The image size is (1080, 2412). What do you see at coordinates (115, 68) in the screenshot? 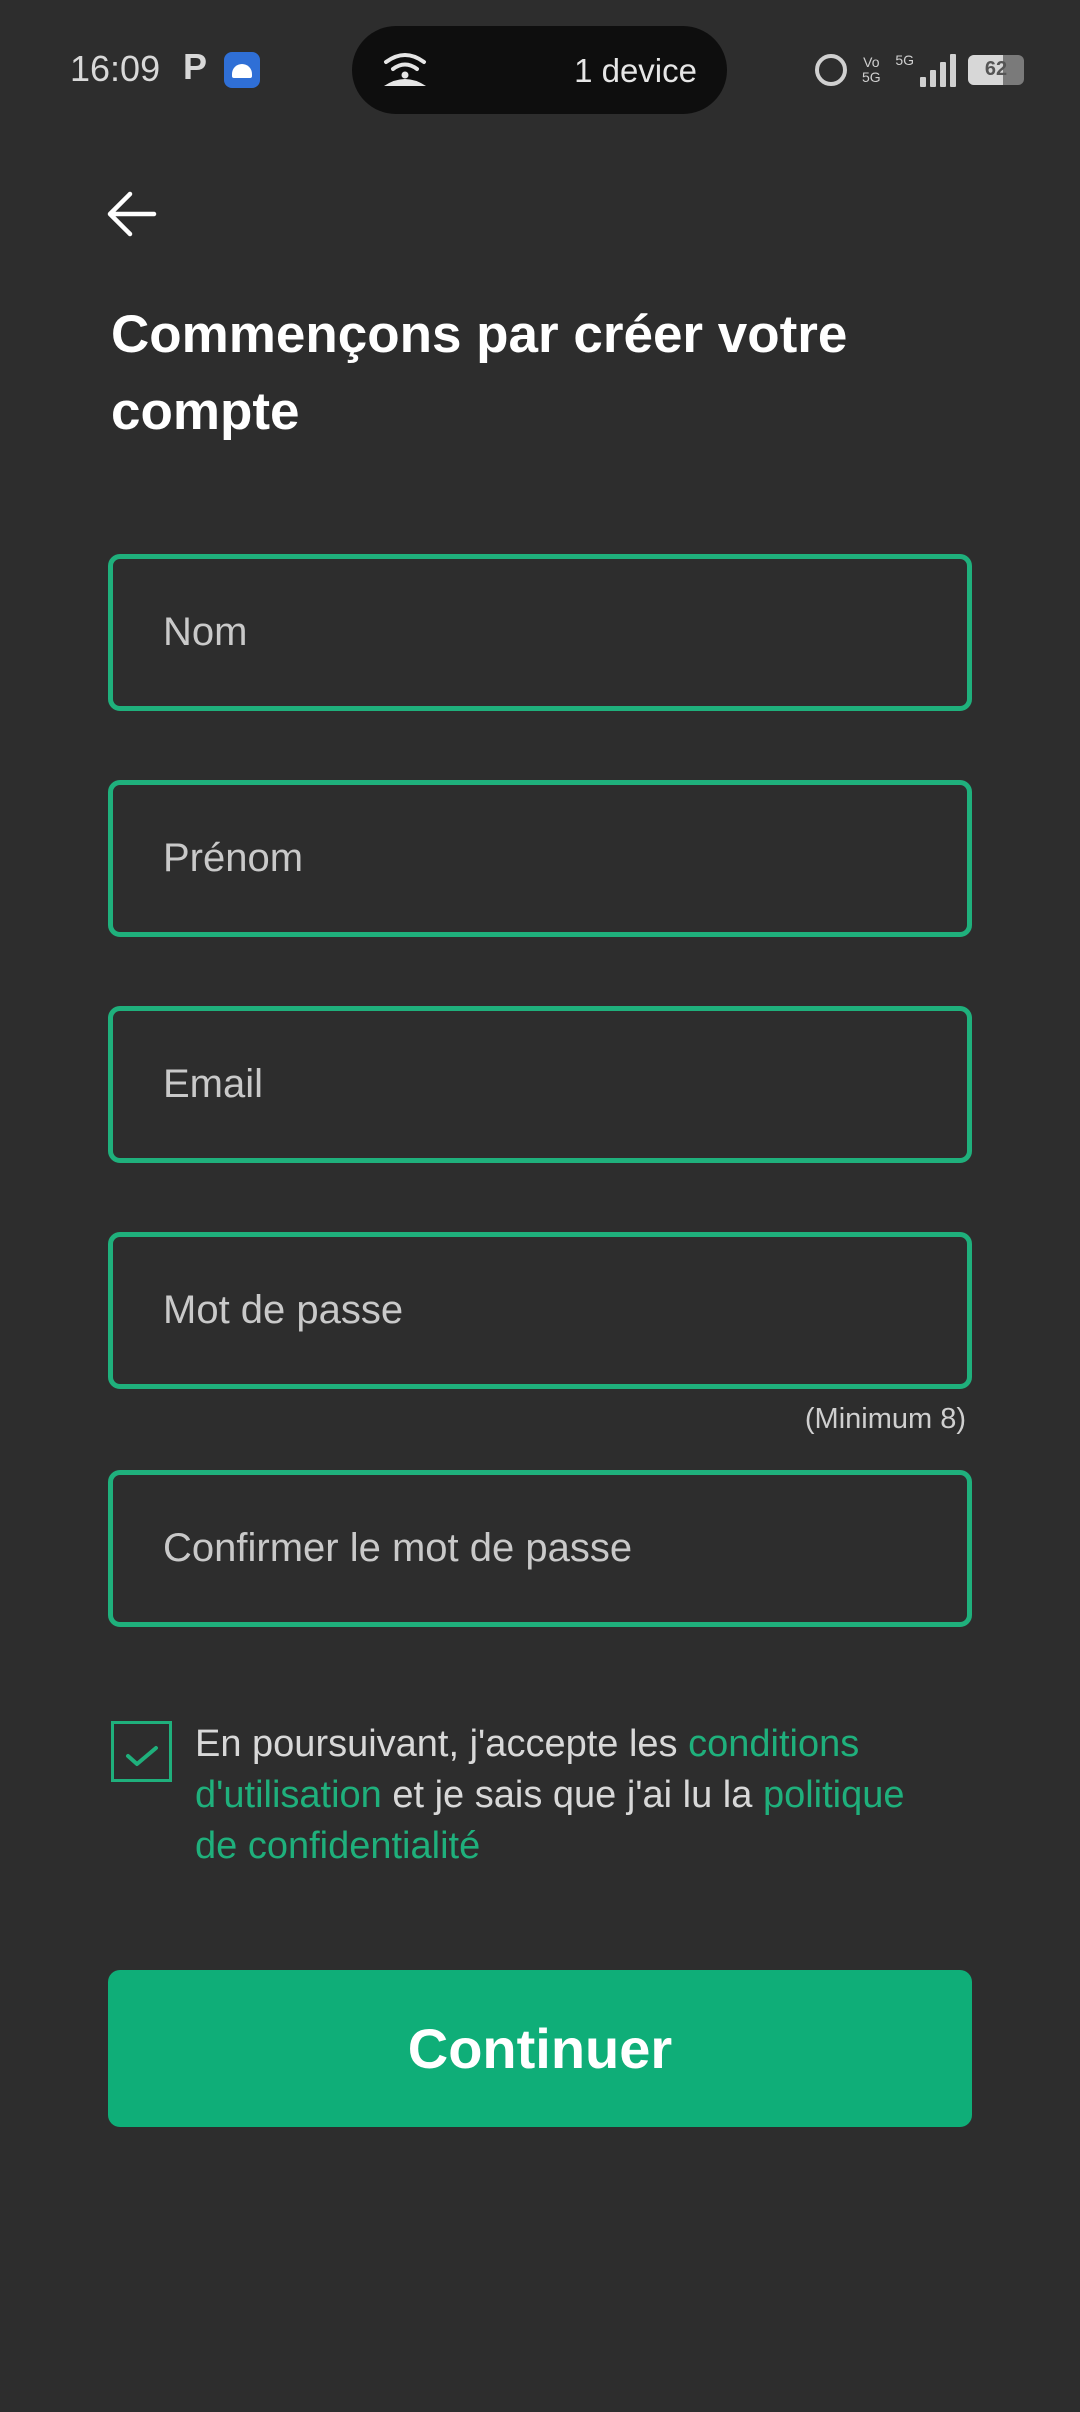
I see `status-time: 16:09` at bounding box center [115, 68].